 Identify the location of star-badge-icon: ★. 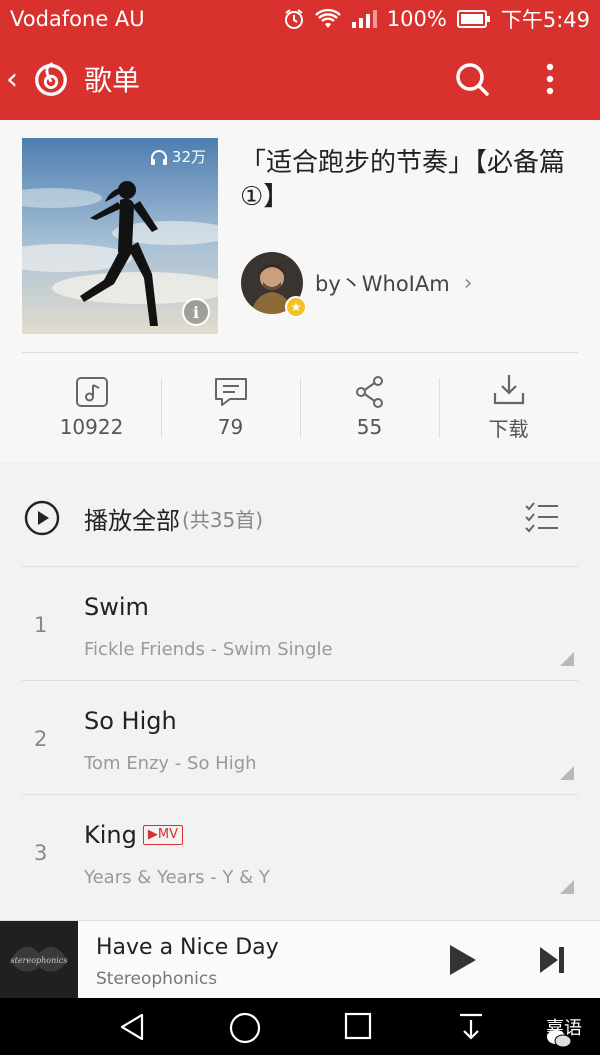
(296, 307).